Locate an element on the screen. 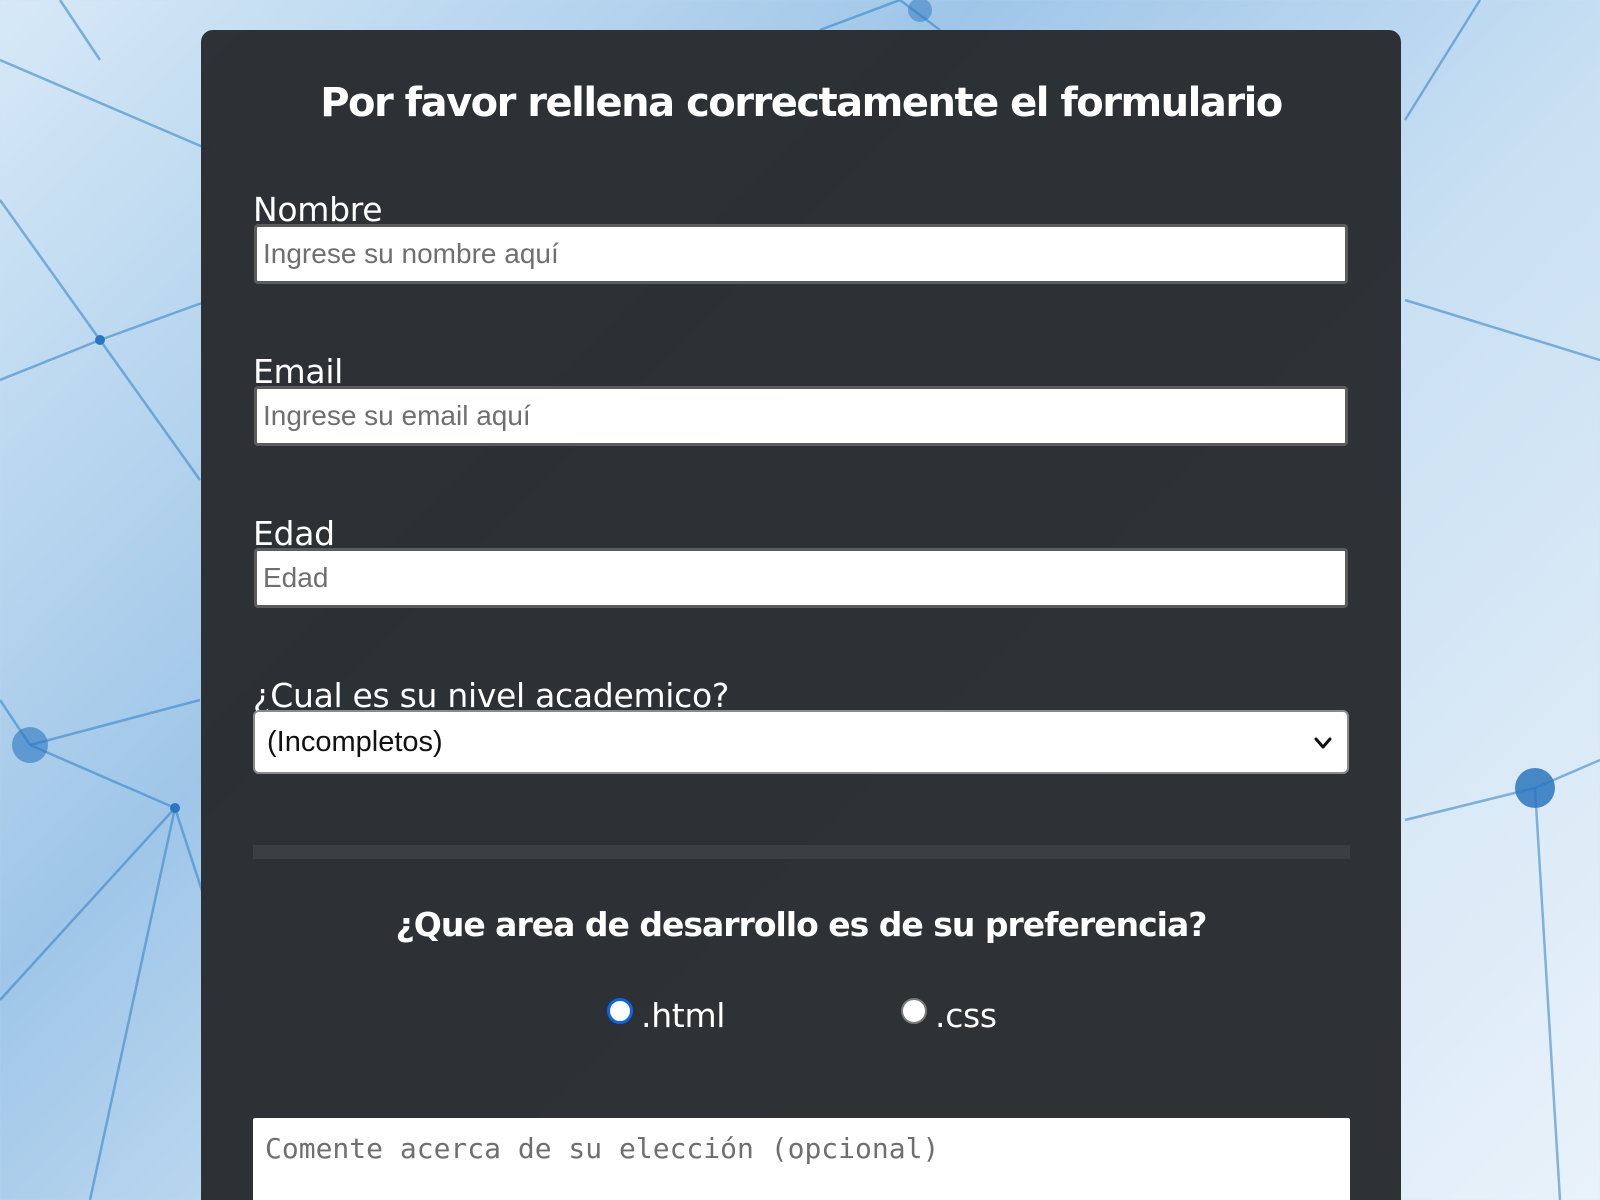 The image size is (1600, 1200). comment-textarea is located at coordinates (801, 1159).